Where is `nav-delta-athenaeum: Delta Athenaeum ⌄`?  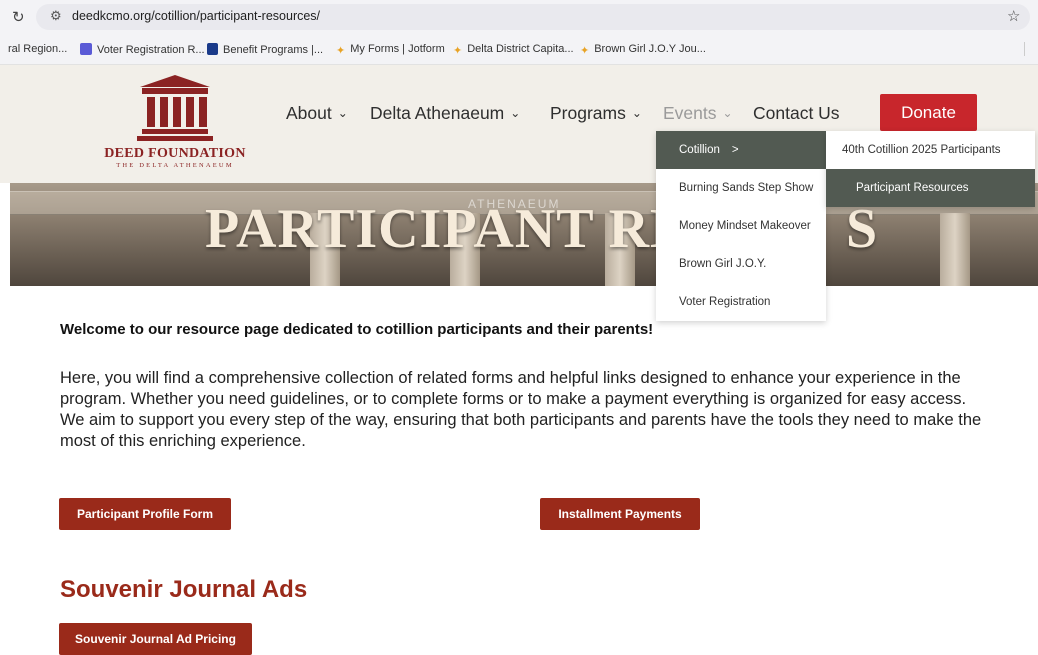
nav-delta-athenaeum: Delta Athenaeum ⌄ is located at coordinates (445, 113).